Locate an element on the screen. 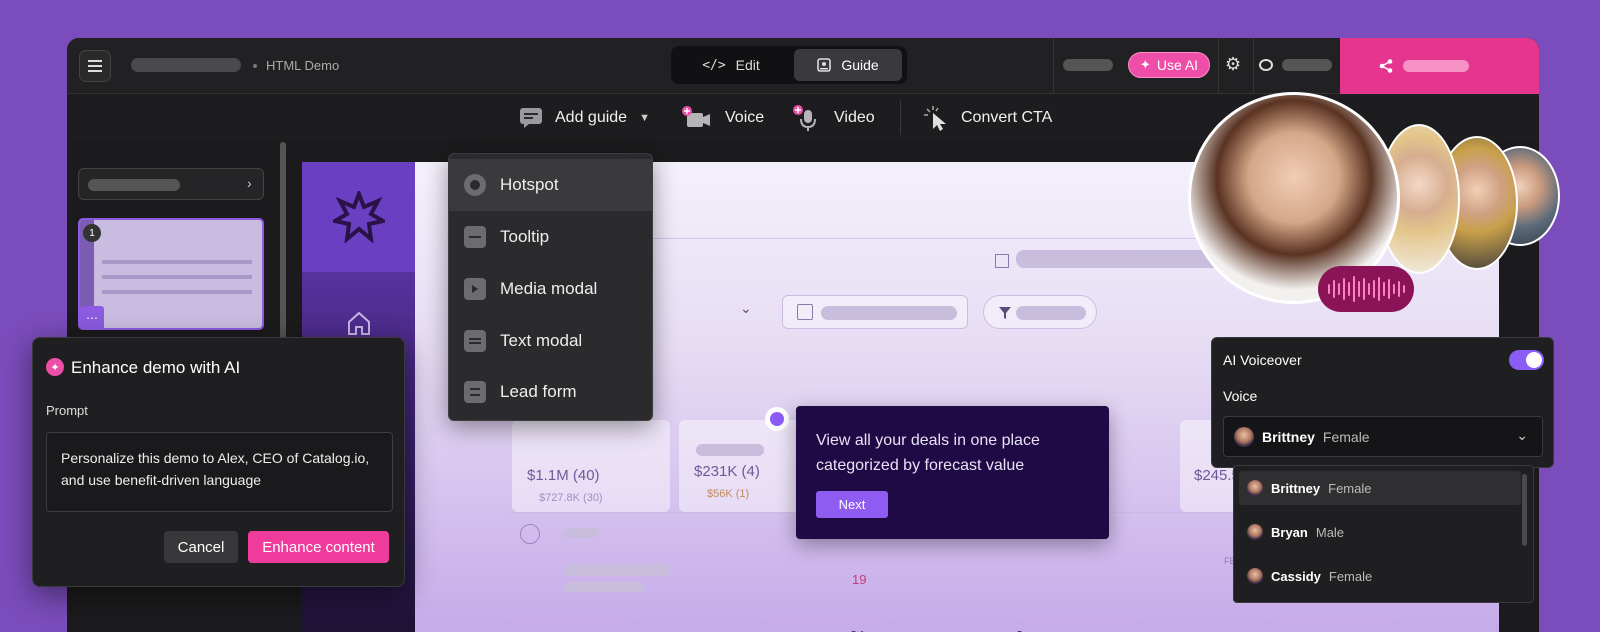 The height and width of the screenshot is (632, 1600). voice-select: Brittney Female ⌄ is located at coordinates (1383, 436).